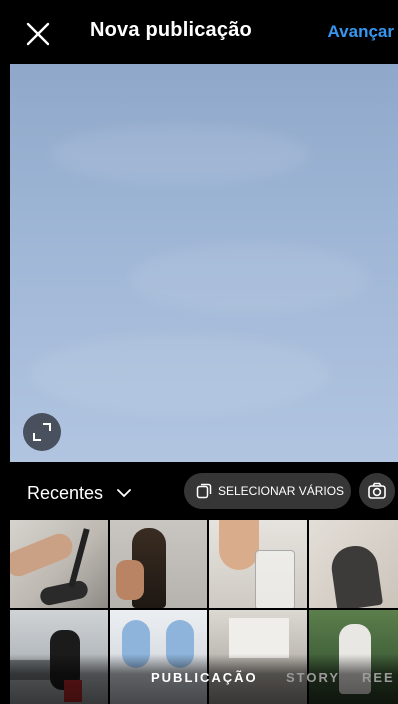  Describe the element at coordinates (281, 491) in the screenshot. I see `select-multiple-label: SELECIONAR VÁRIOS` at that location.